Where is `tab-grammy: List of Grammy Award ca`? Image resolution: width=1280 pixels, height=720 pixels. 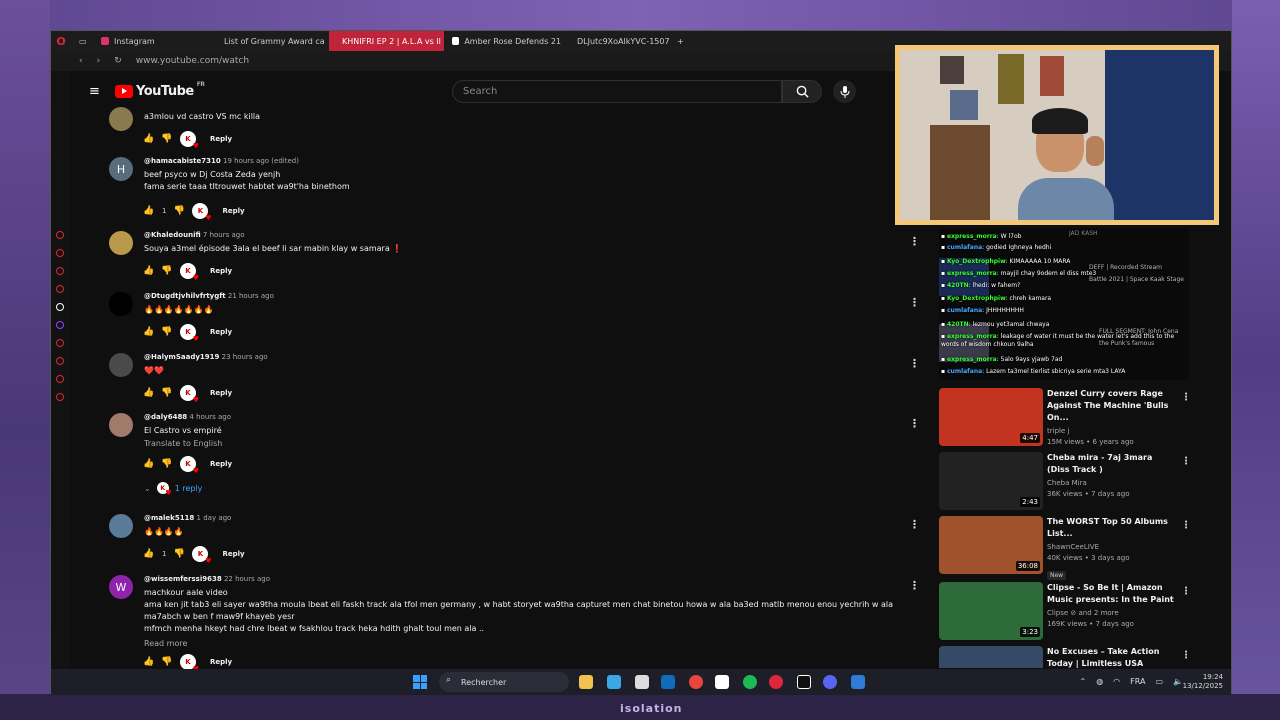
tab-grammy: List of Grammy Award ca is located at coordinates (270, 41).